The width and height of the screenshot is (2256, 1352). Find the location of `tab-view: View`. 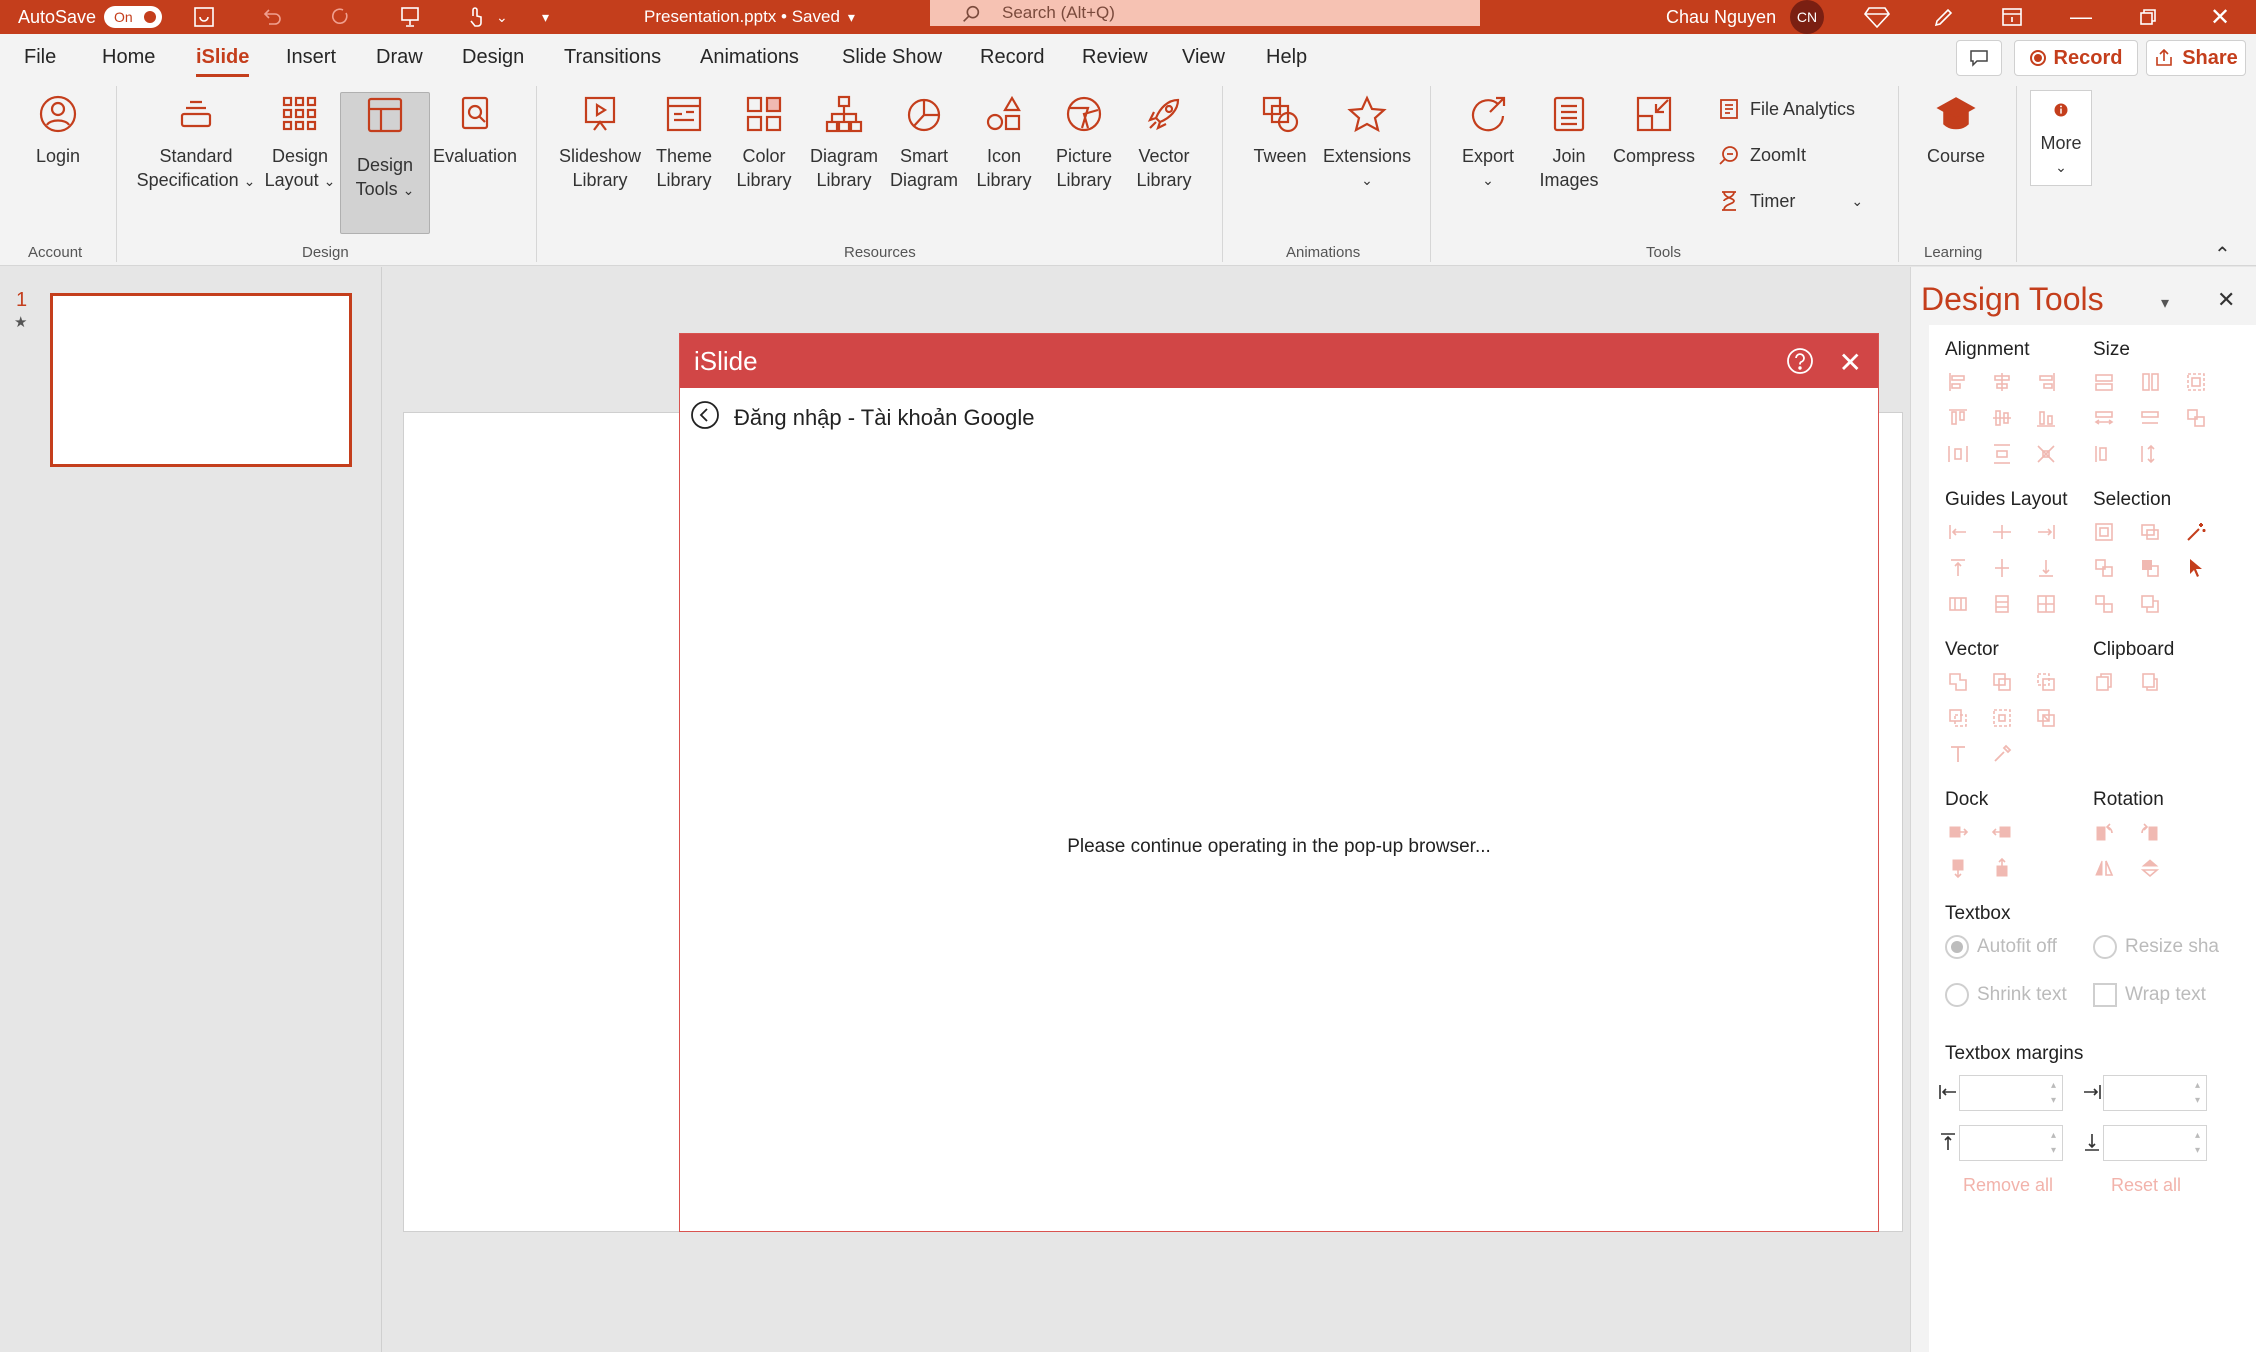

tab-view: View is located at coordinates (1203, 57).